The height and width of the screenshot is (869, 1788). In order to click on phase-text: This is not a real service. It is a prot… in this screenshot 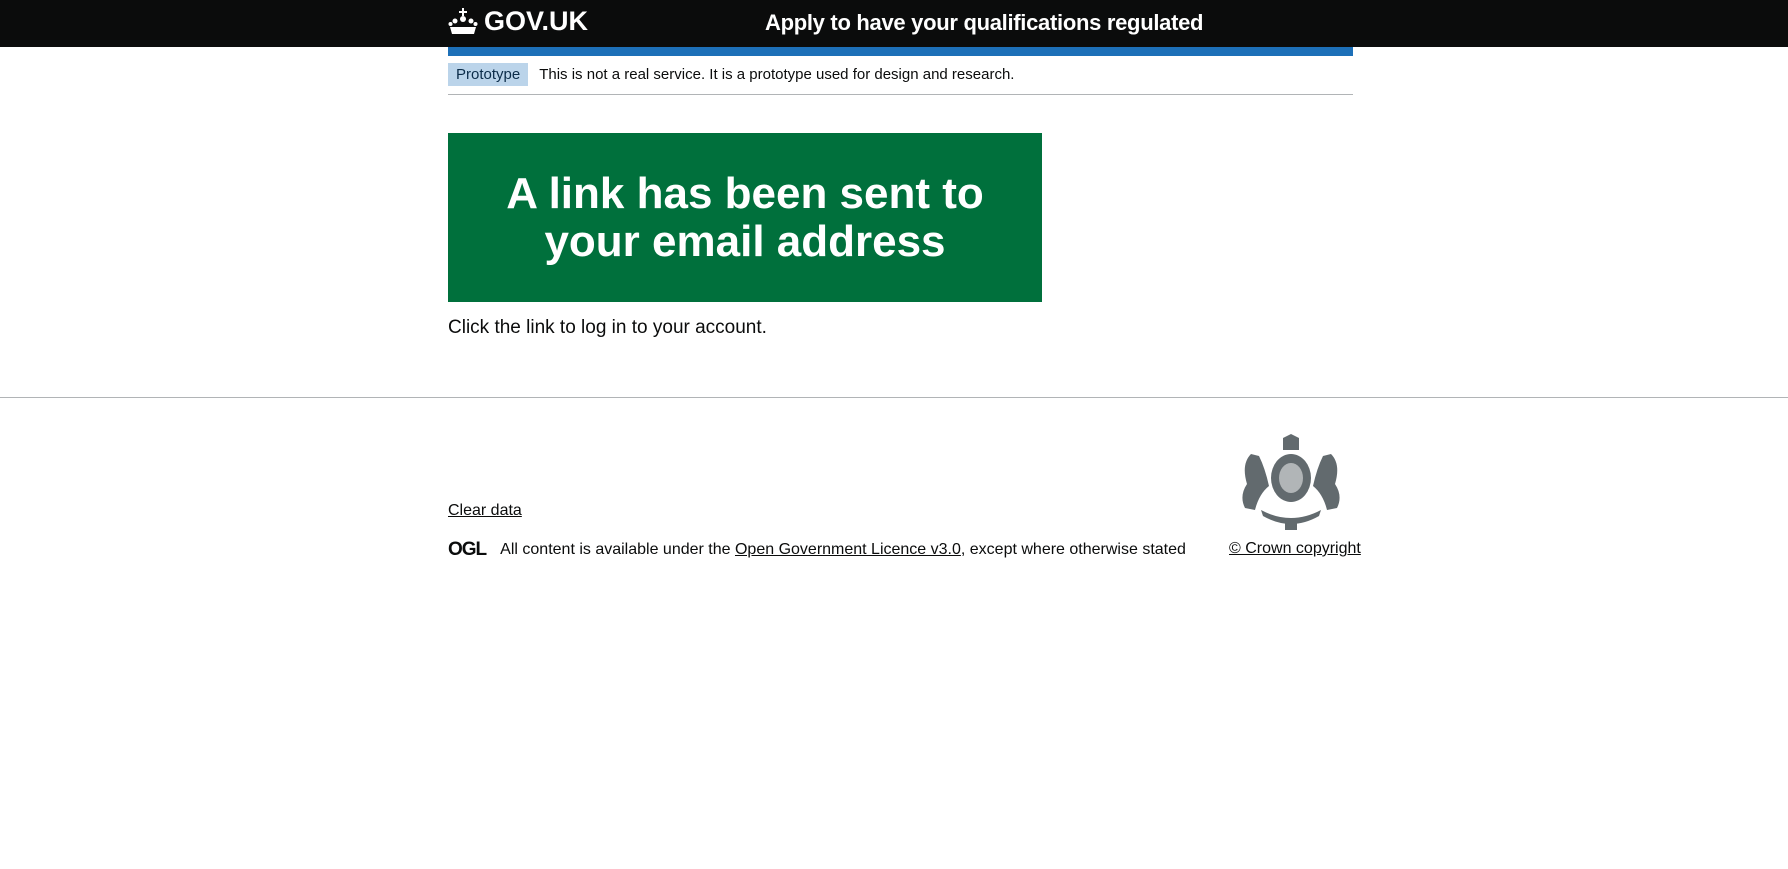, I will do `click(777, 74)`.